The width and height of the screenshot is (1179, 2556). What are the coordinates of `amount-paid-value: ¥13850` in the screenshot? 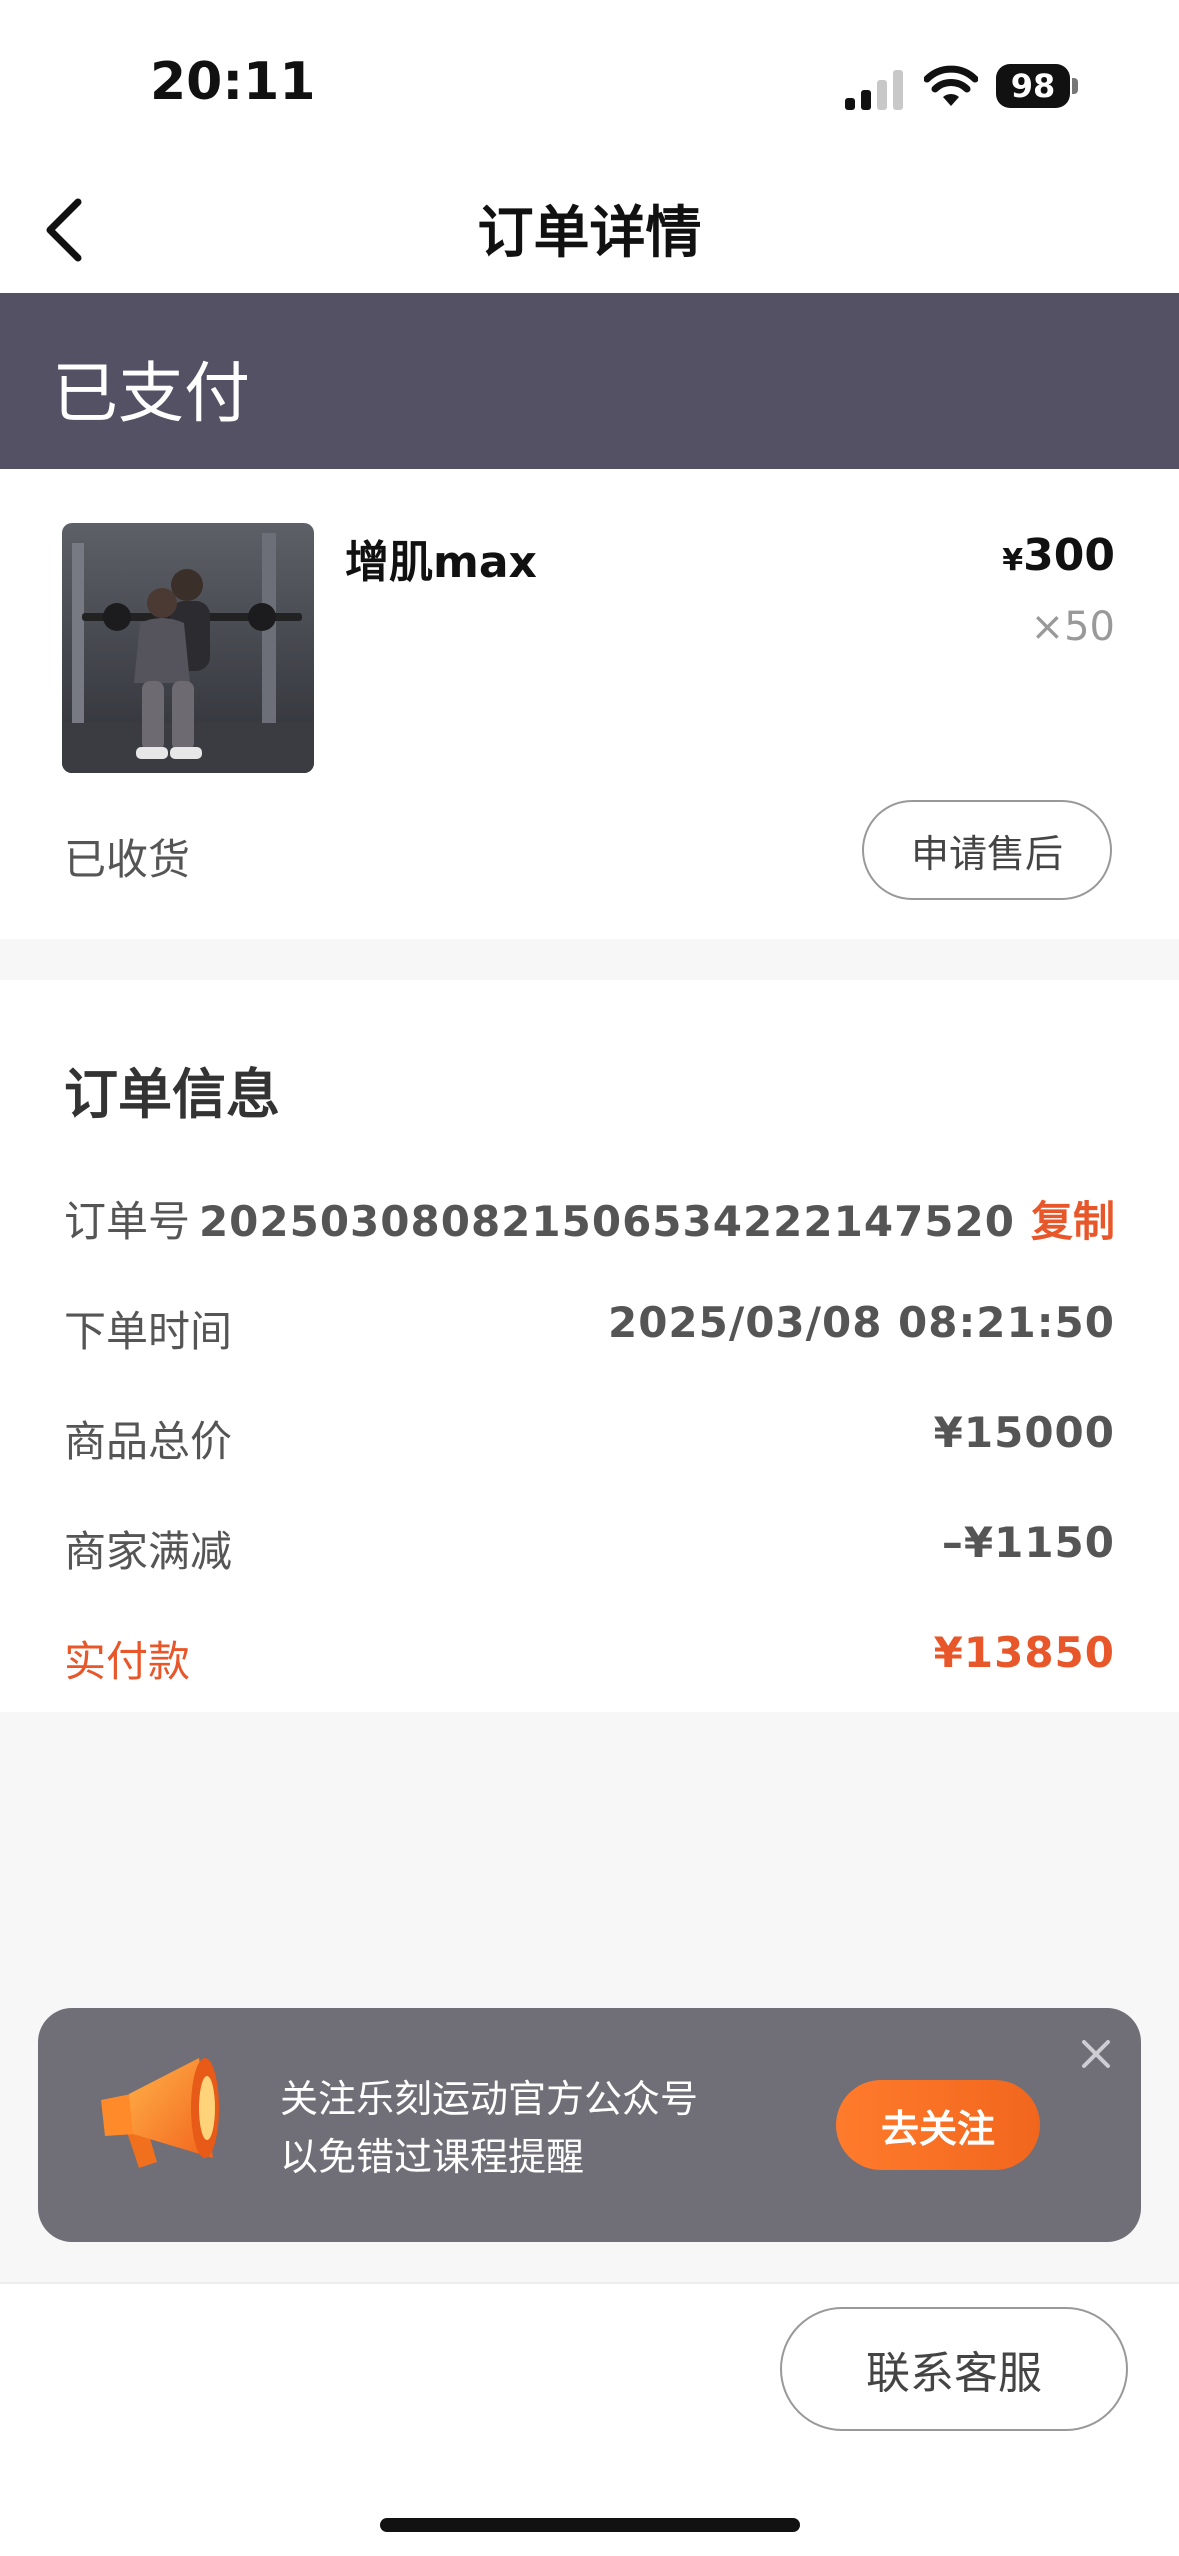 It's located at (1024, 1652).